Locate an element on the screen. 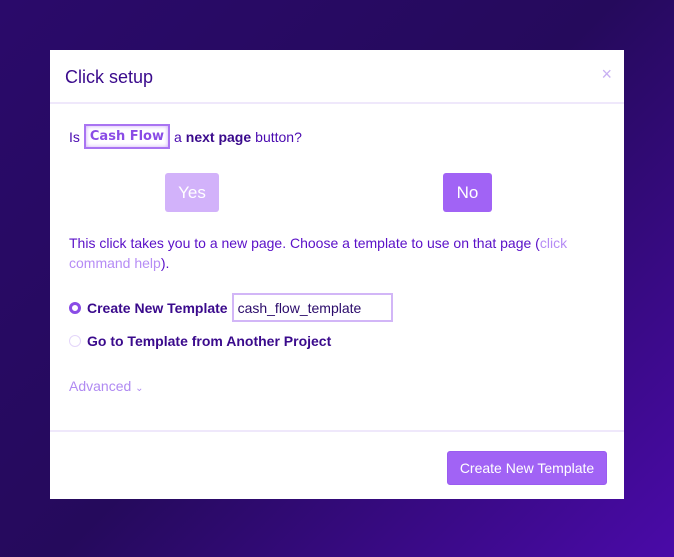 The width and height of the screenshot is (674, 557). yes-button: Yes is located at coordinates (192, 192).